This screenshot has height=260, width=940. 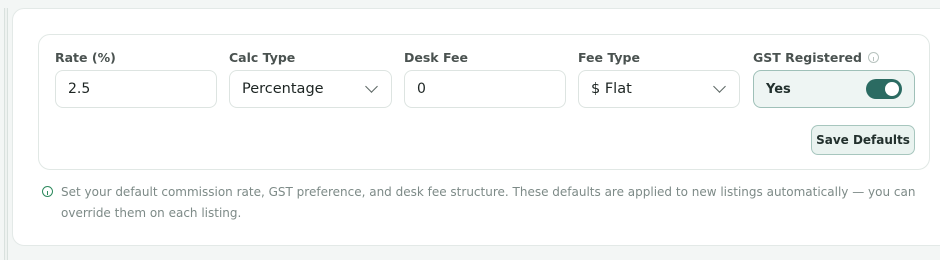 What do you see at coordinates (834, 89) in the screenshot?
I see `gst-toggle-row: Yes` at bounding box center [834, 89].